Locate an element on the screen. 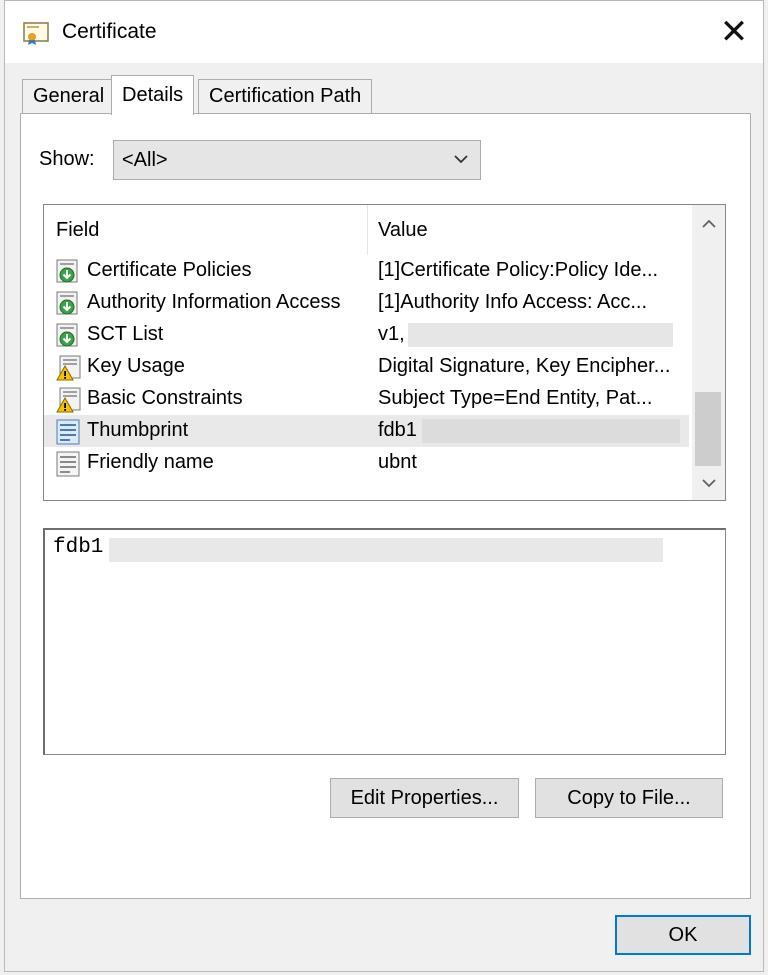  field-name: Basic Constraints is located at coordinates (165, 398).